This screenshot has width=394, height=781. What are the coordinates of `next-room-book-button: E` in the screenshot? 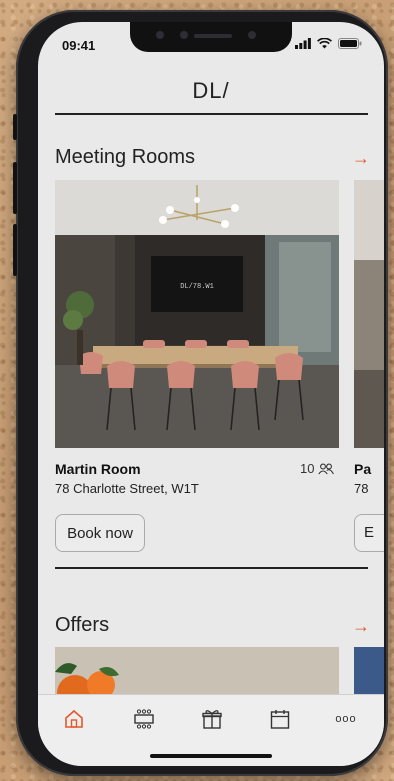 It's located at (369, 533).